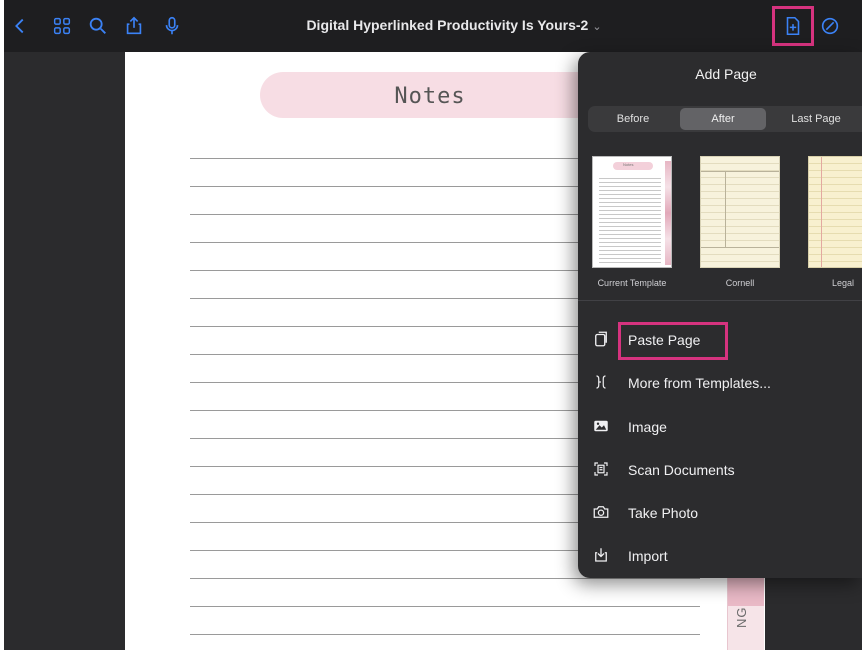  What do you see at coordinates (720, 427) in the screenshot?
I see `image-item: Image` at bounding box center [720, 427].